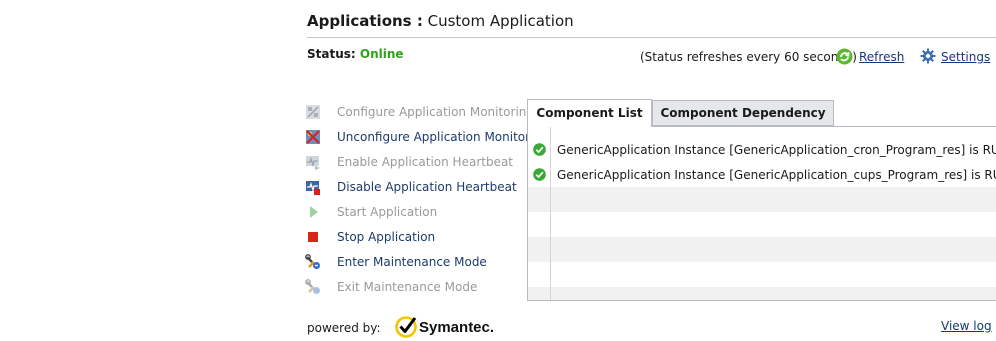  What do you see at coordinates (365, 21) in the screenshot?
I see `page-title-section: Applications :` at bounding box center [365, 21].